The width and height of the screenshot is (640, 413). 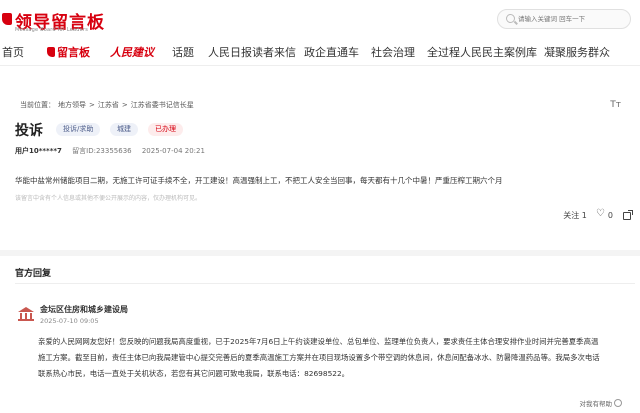 What do you see at coordinates (26, 314) in the screenshot?
I see `government-building-icon` at bounding box center [26, 314].